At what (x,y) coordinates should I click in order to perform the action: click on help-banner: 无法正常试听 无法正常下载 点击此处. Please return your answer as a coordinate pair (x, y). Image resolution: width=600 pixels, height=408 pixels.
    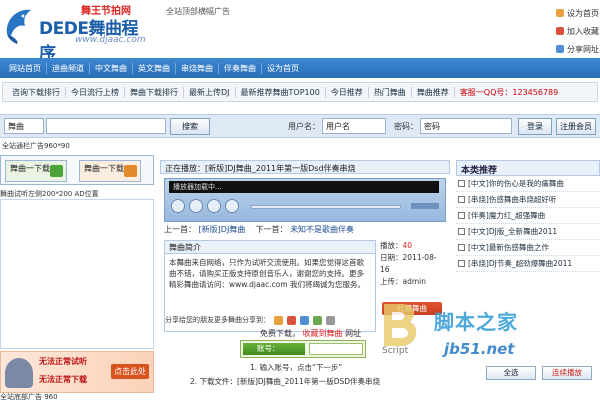
    Looking at the image, I should click on (77, 372).